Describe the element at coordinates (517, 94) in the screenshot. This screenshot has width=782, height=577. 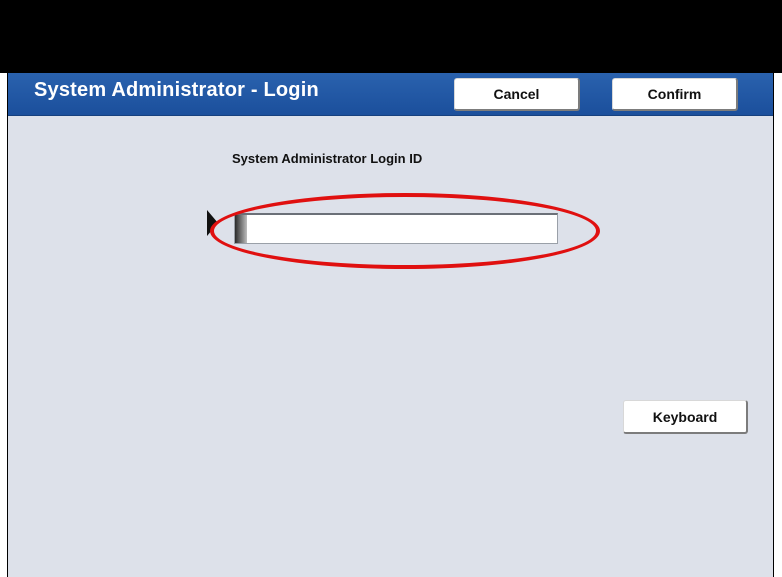
I see `cancel-button: Cancel` at that location.